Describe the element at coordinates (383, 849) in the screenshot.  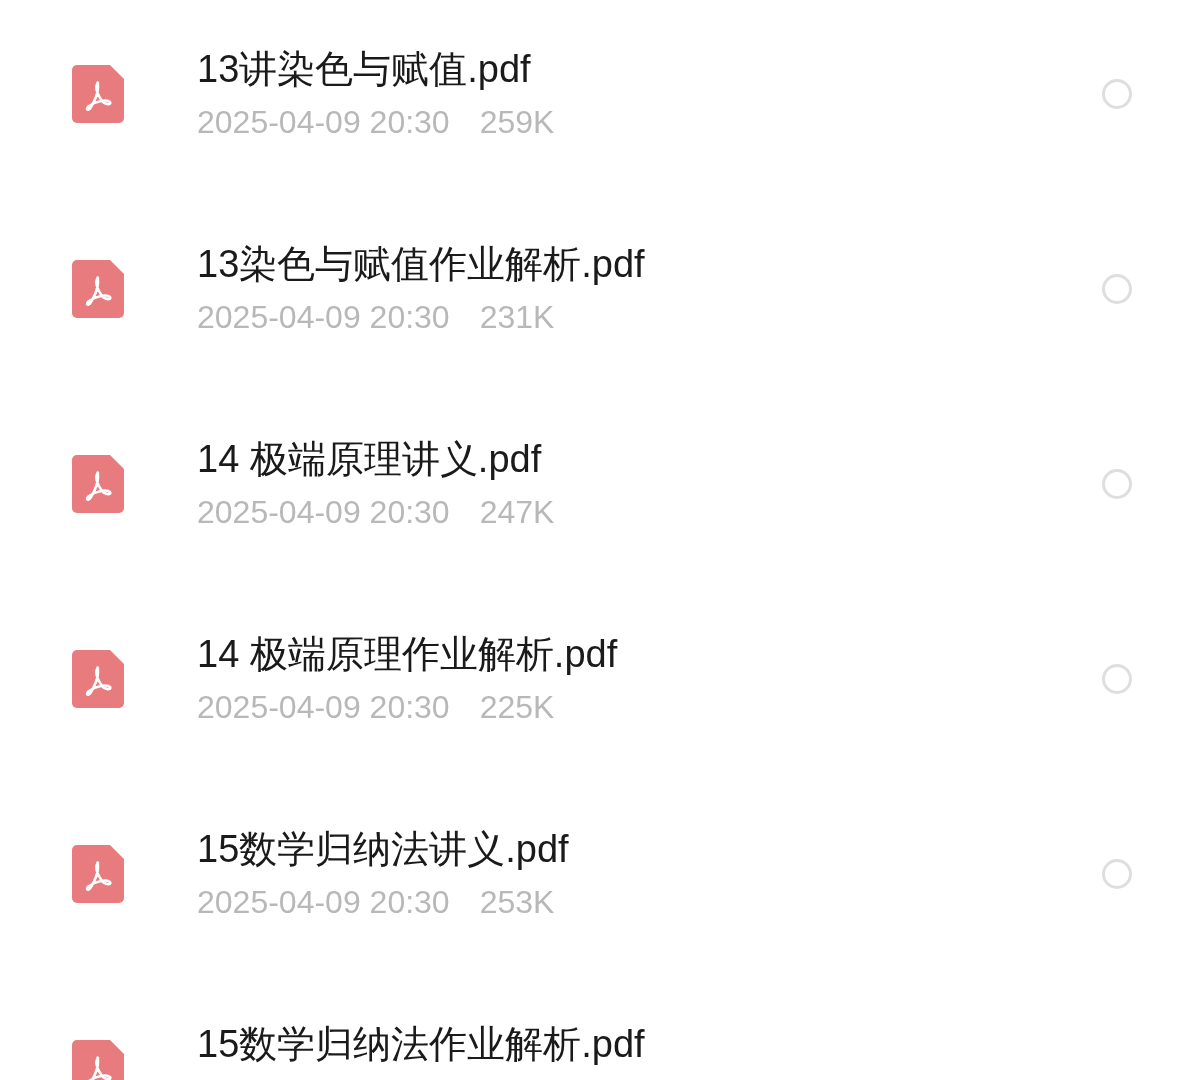
I see `file-name: 15数学归纳法讲义.pdf` at that location.